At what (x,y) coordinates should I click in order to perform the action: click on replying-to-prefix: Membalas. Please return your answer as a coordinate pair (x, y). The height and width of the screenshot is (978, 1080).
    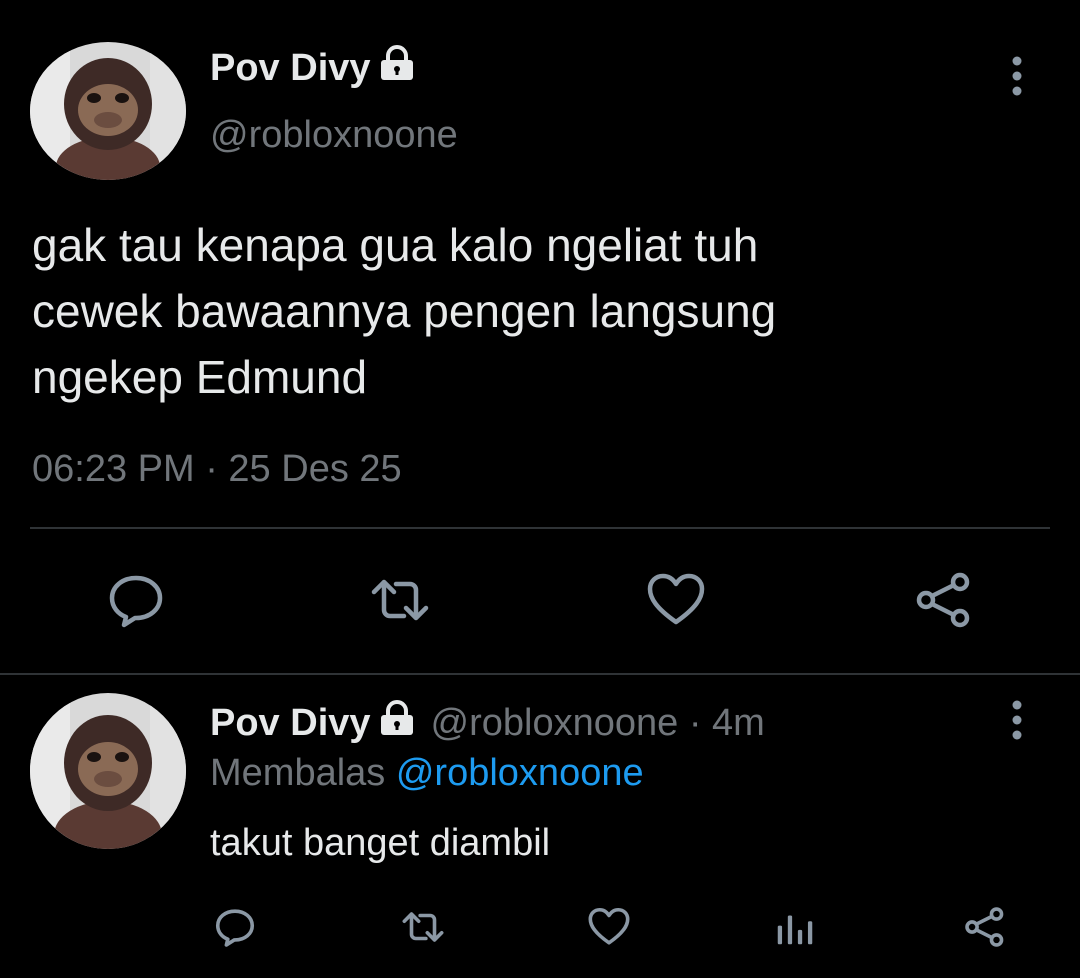
    Looking at the image, I should click on (298, 773).